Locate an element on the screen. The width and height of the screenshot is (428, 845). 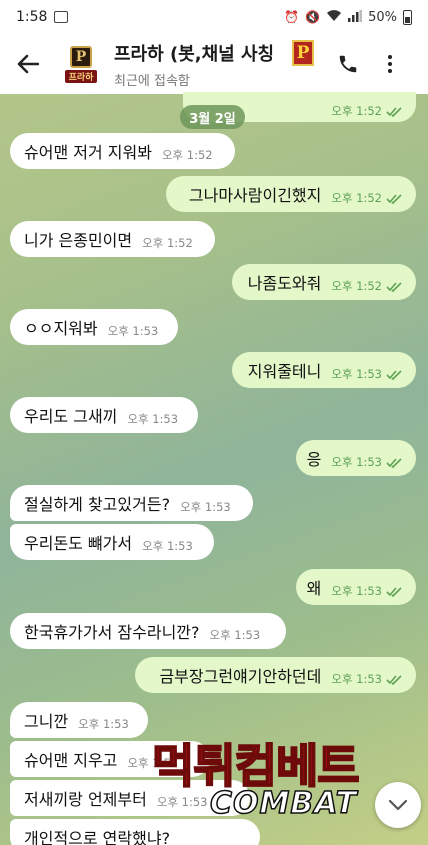
message-out: 금부장그런얘기안하던데 오후 1:53 is located at coordinates (275, 675).